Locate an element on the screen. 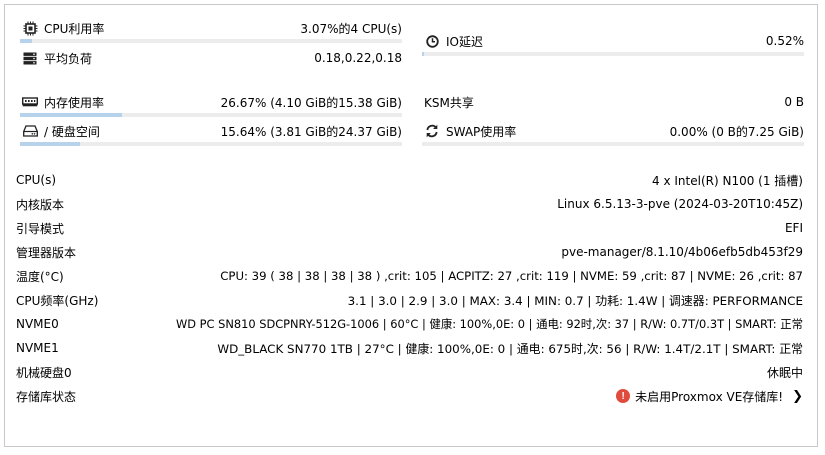 This screenshot has width=825, height=455. info-value: 4 x Intel(R) N100 (1 插槽) is located at coordinates (727, 180).